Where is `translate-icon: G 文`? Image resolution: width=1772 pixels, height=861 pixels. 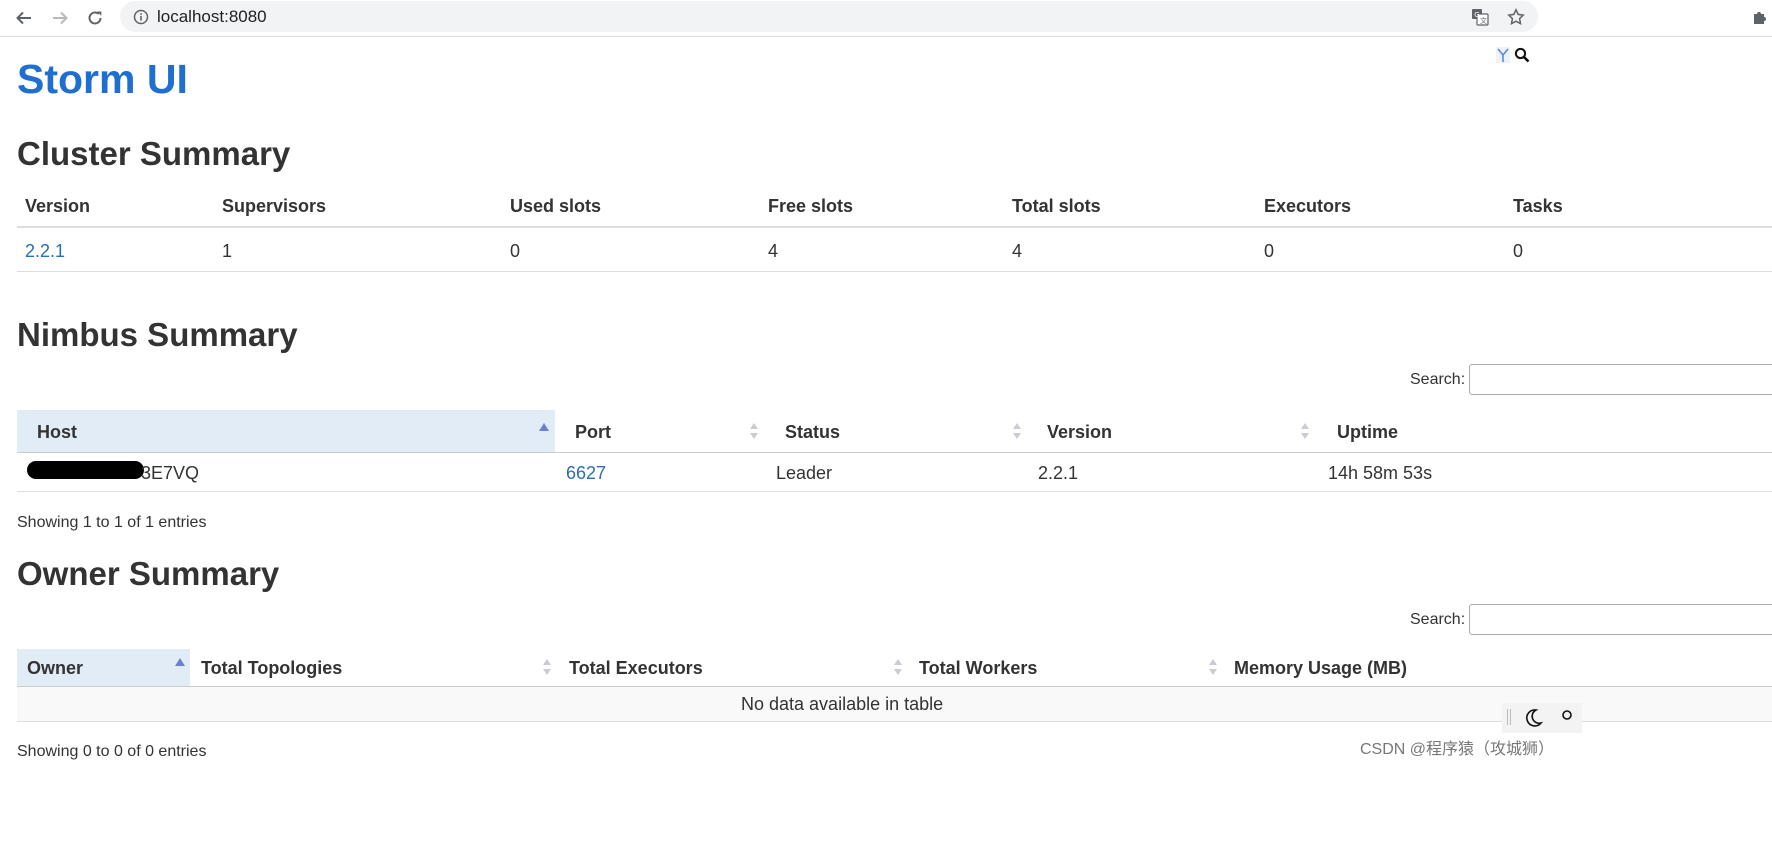 translate-icon: G 文 is located at coordinates (1480, 17).